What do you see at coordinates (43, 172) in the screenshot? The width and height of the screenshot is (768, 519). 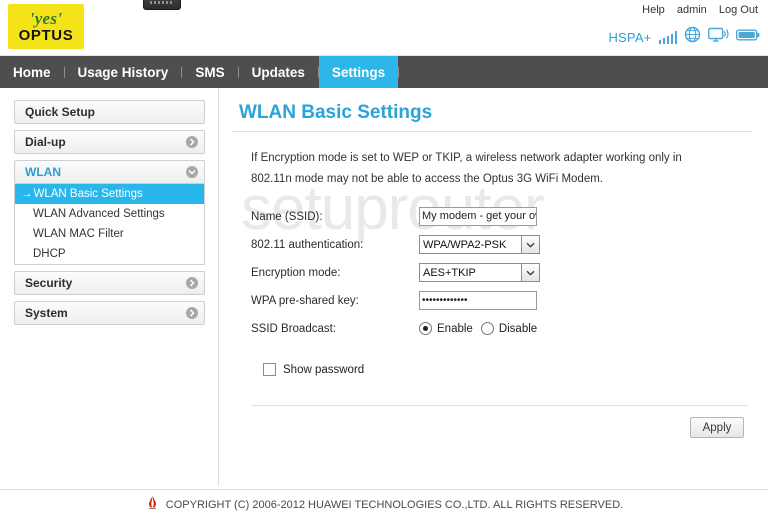 I see `sidebar-item-label: WLAN` at bounding box center [43, 172].